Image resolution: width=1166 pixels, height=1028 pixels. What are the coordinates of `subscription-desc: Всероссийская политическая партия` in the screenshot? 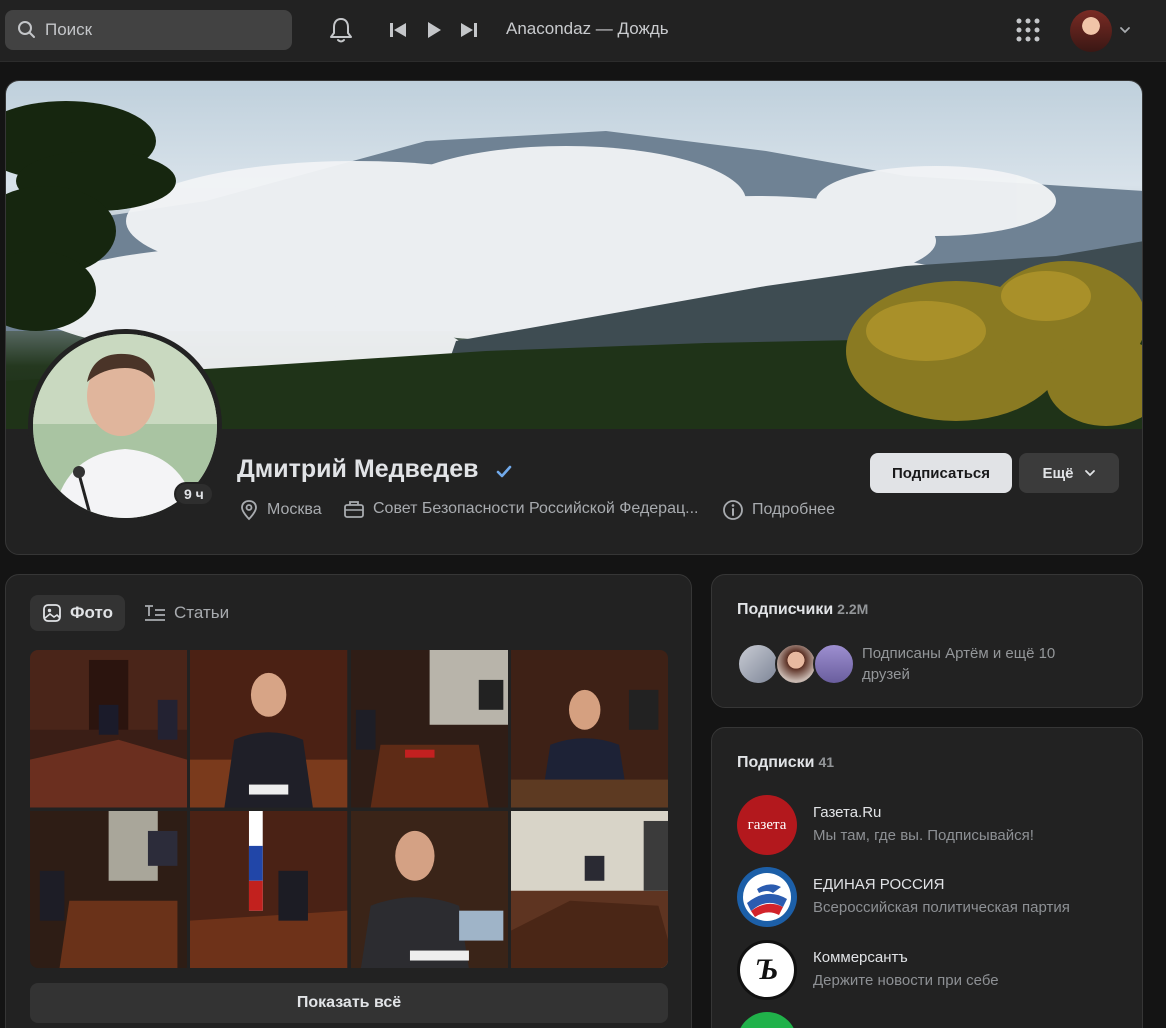 It's located at (941, 907).